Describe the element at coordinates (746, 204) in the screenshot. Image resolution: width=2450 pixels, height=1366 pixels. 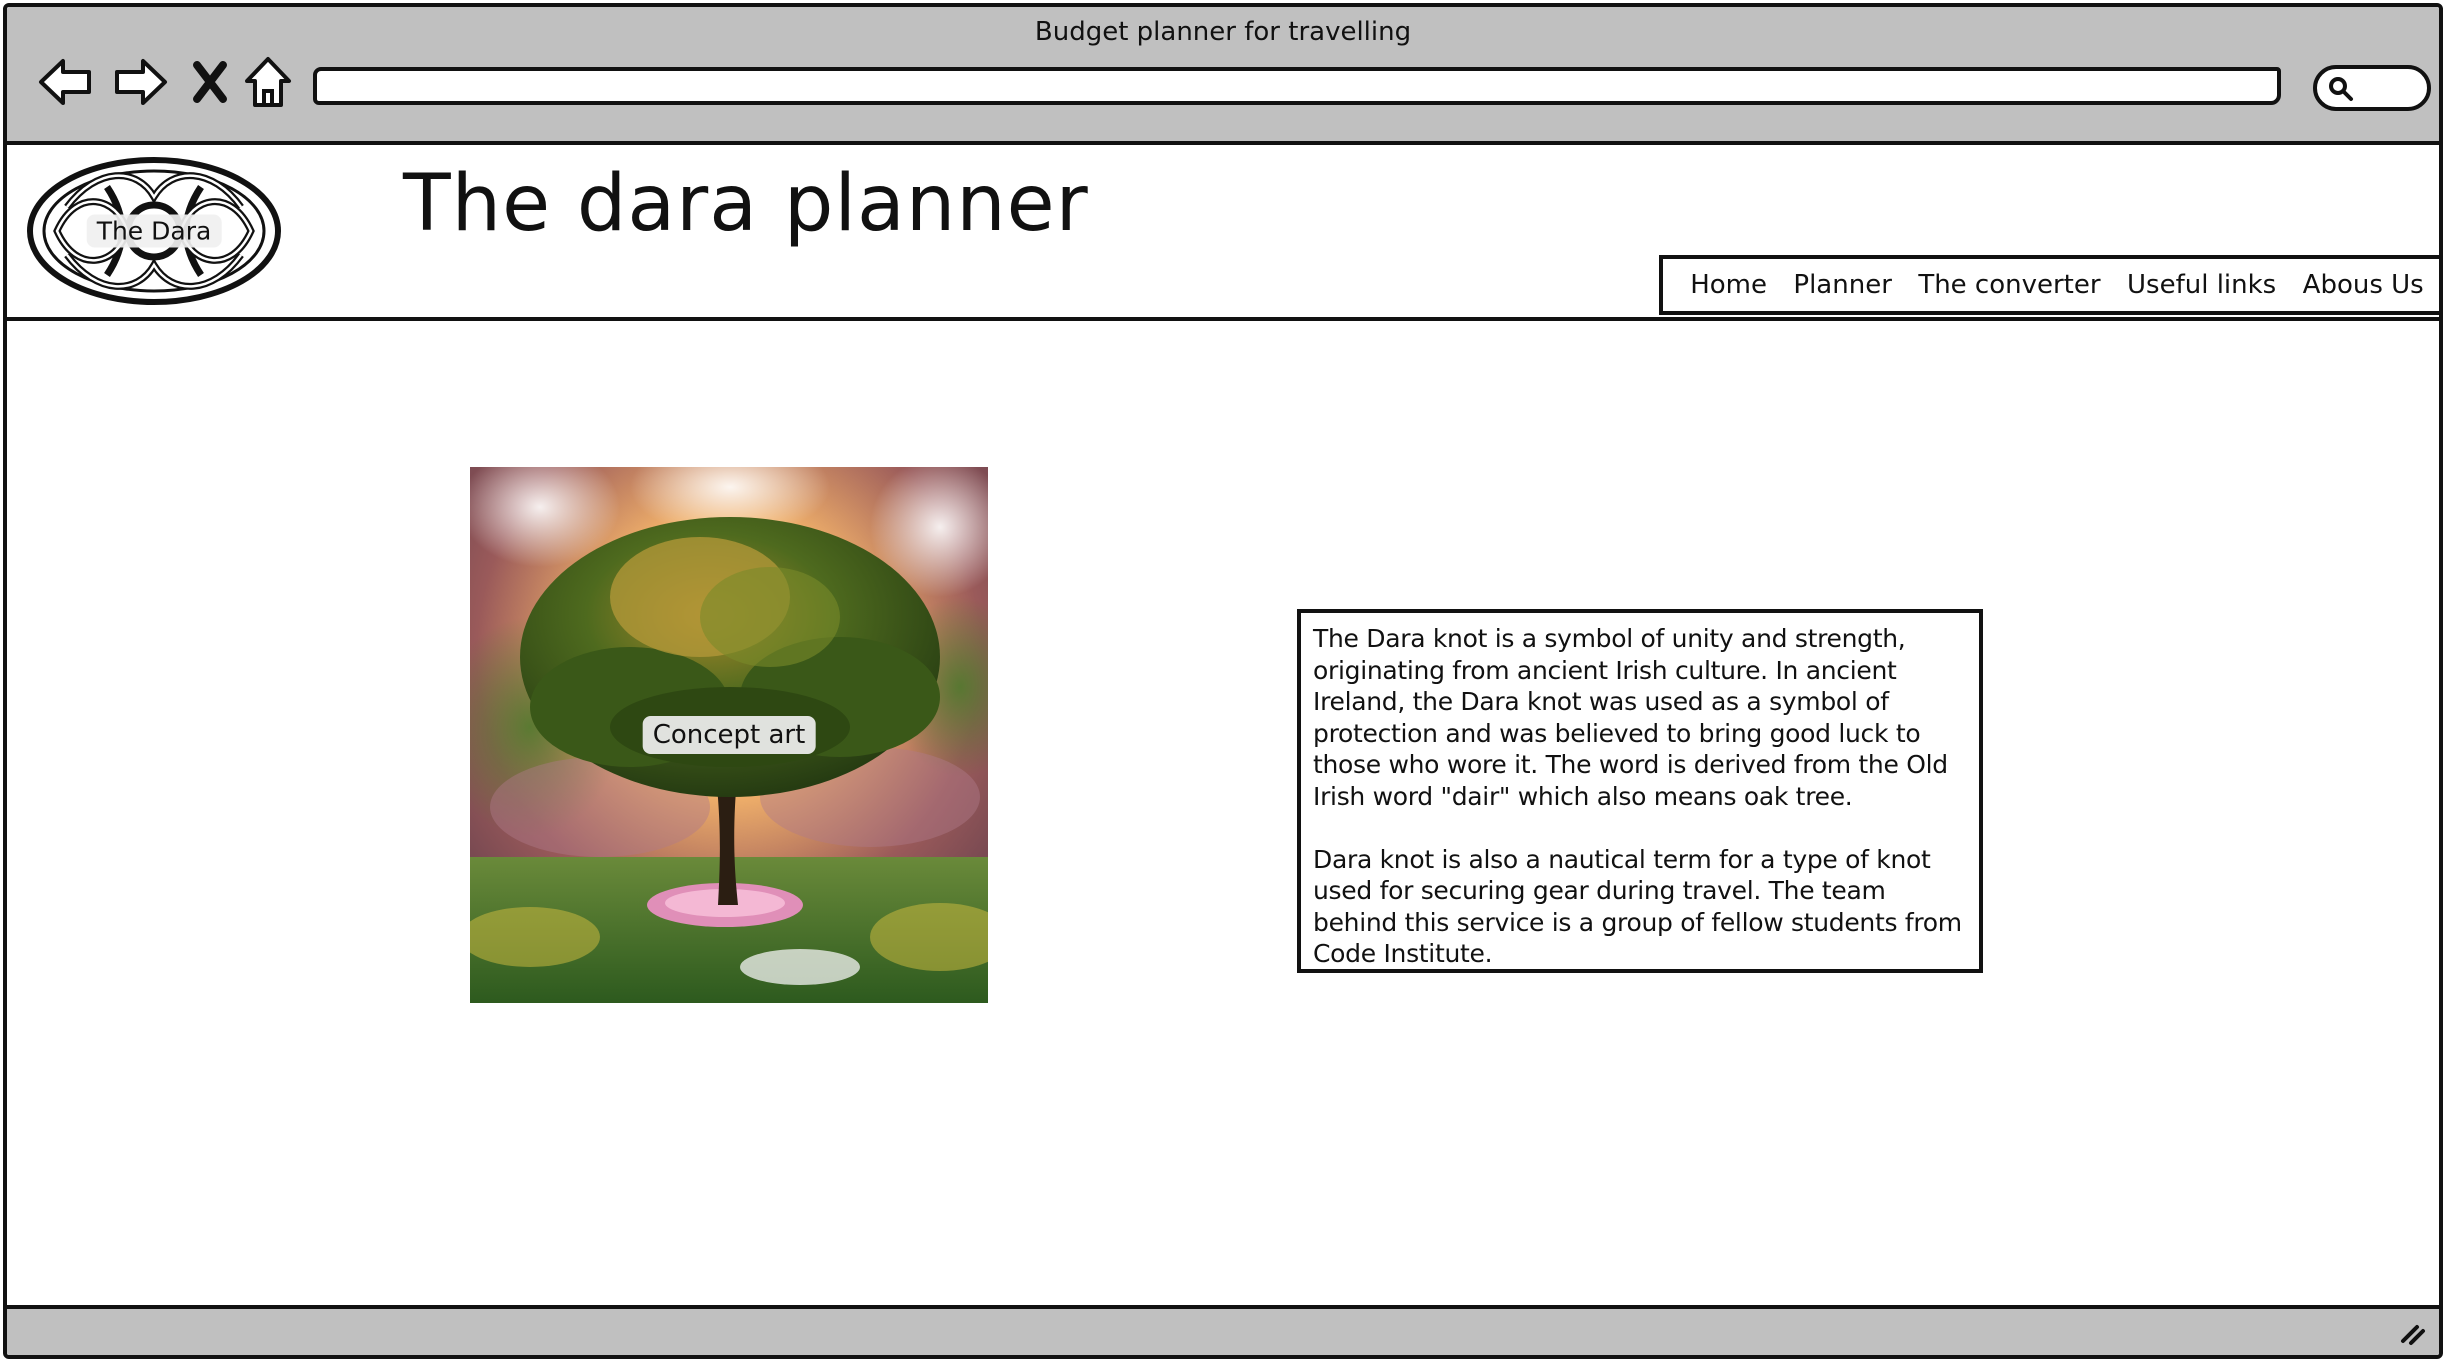
I see `page-title: The dara planner` at that location.